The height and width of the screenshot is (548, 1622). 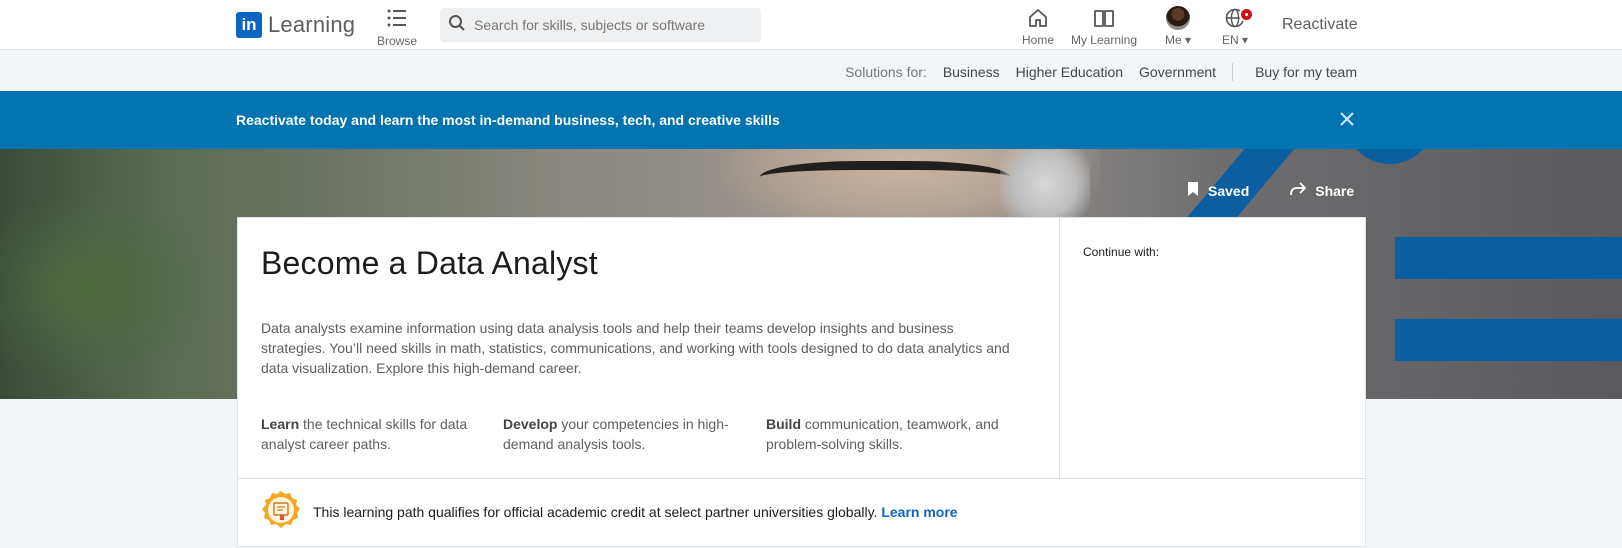 What do you see at coordinates (1121, 252) in the screenshot?
I see `continue-with-label: Continue with:` at bounding box center [1121, 252].